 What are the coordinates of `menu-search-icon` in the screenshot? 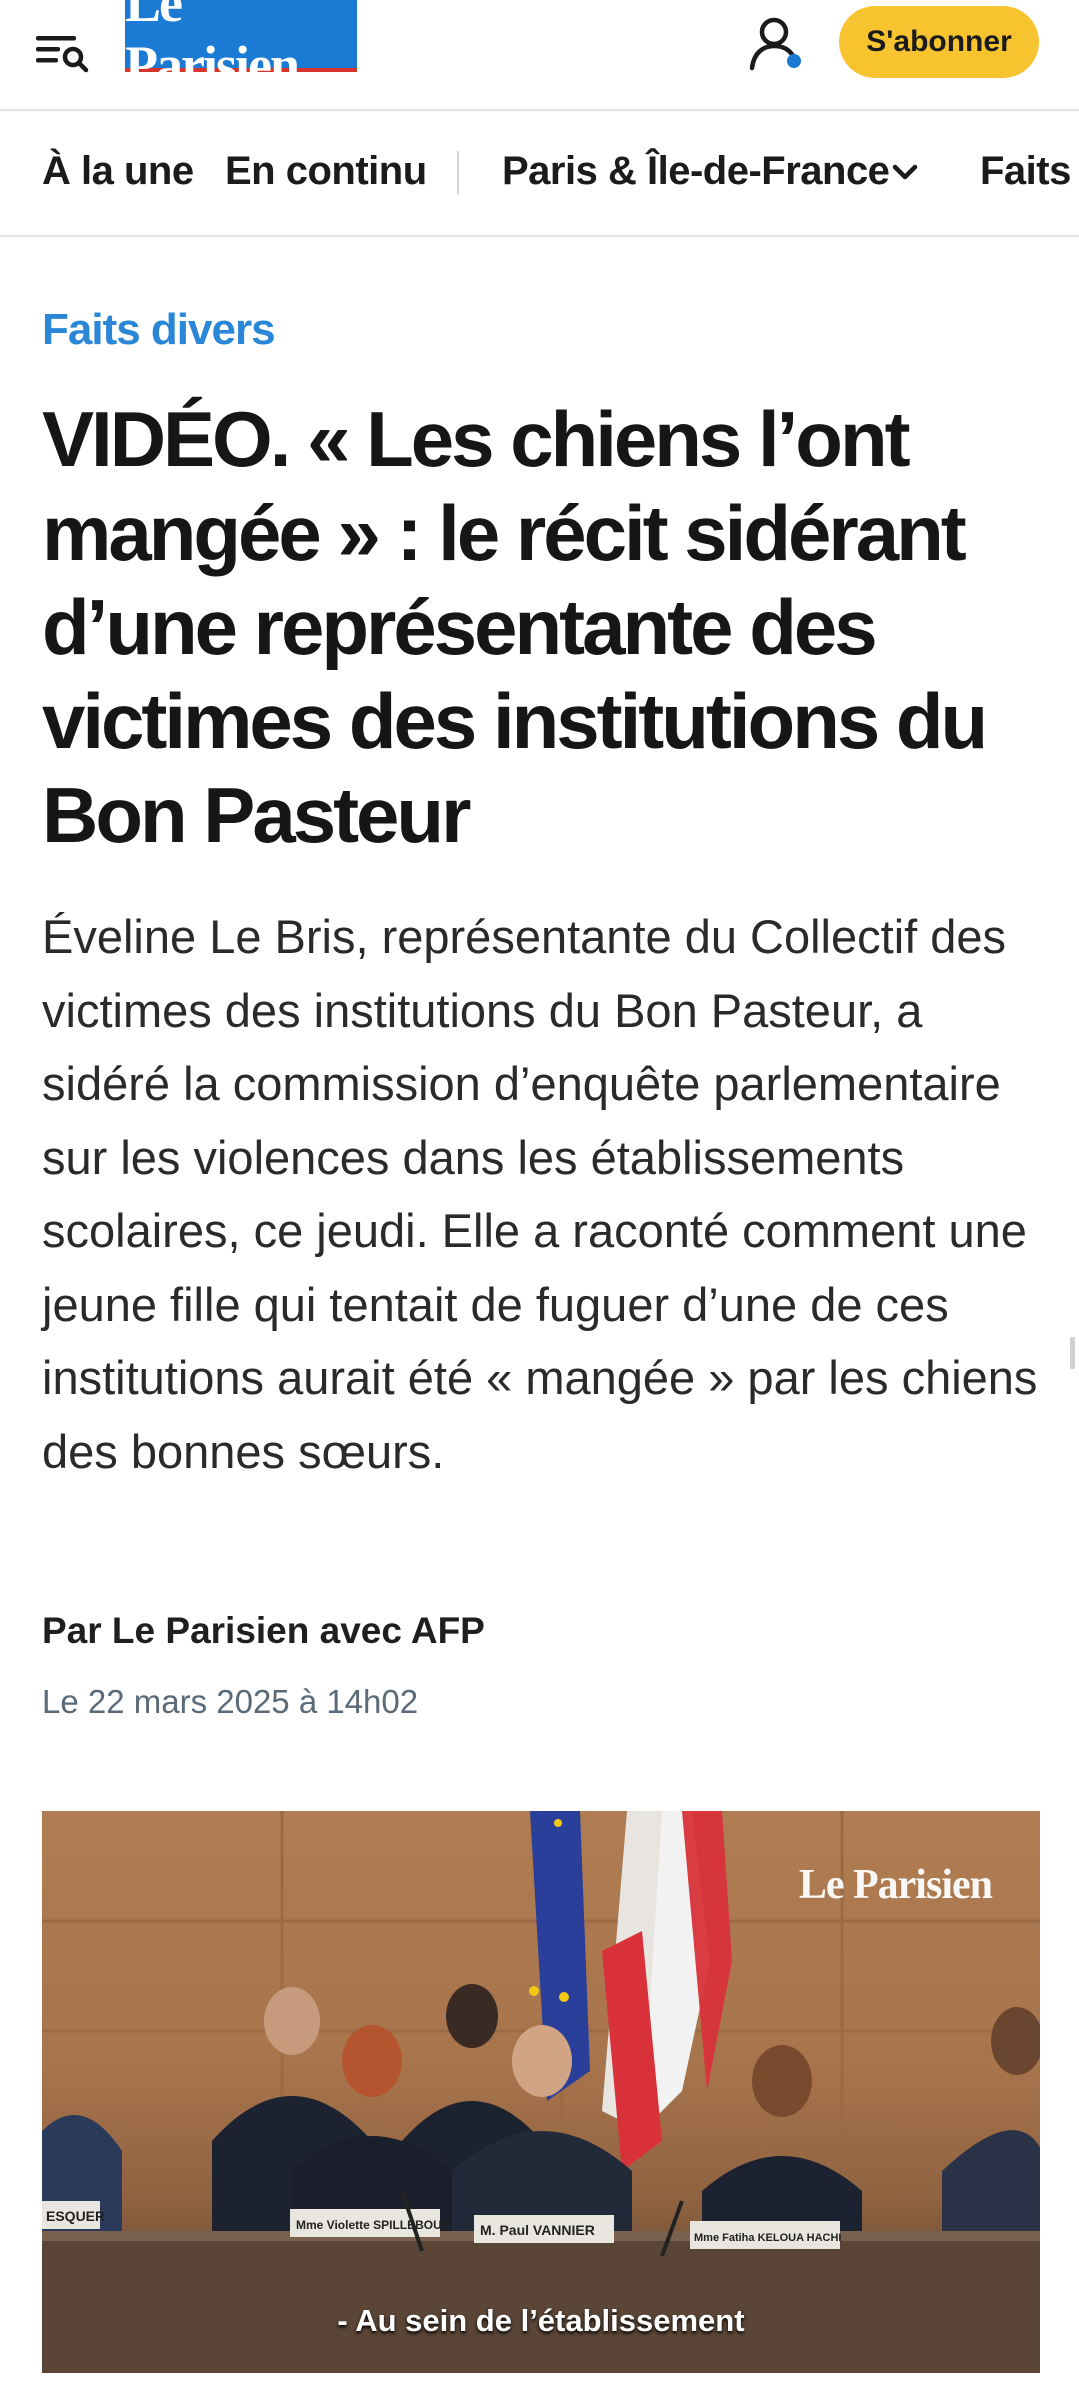 It's located at (62, 52).